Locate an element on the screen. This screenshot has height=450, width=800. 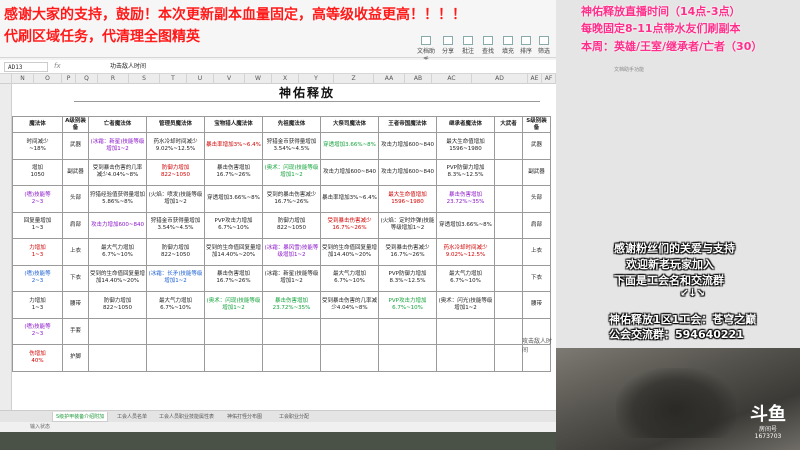
column-header: S is located at coordinates (144, 79).